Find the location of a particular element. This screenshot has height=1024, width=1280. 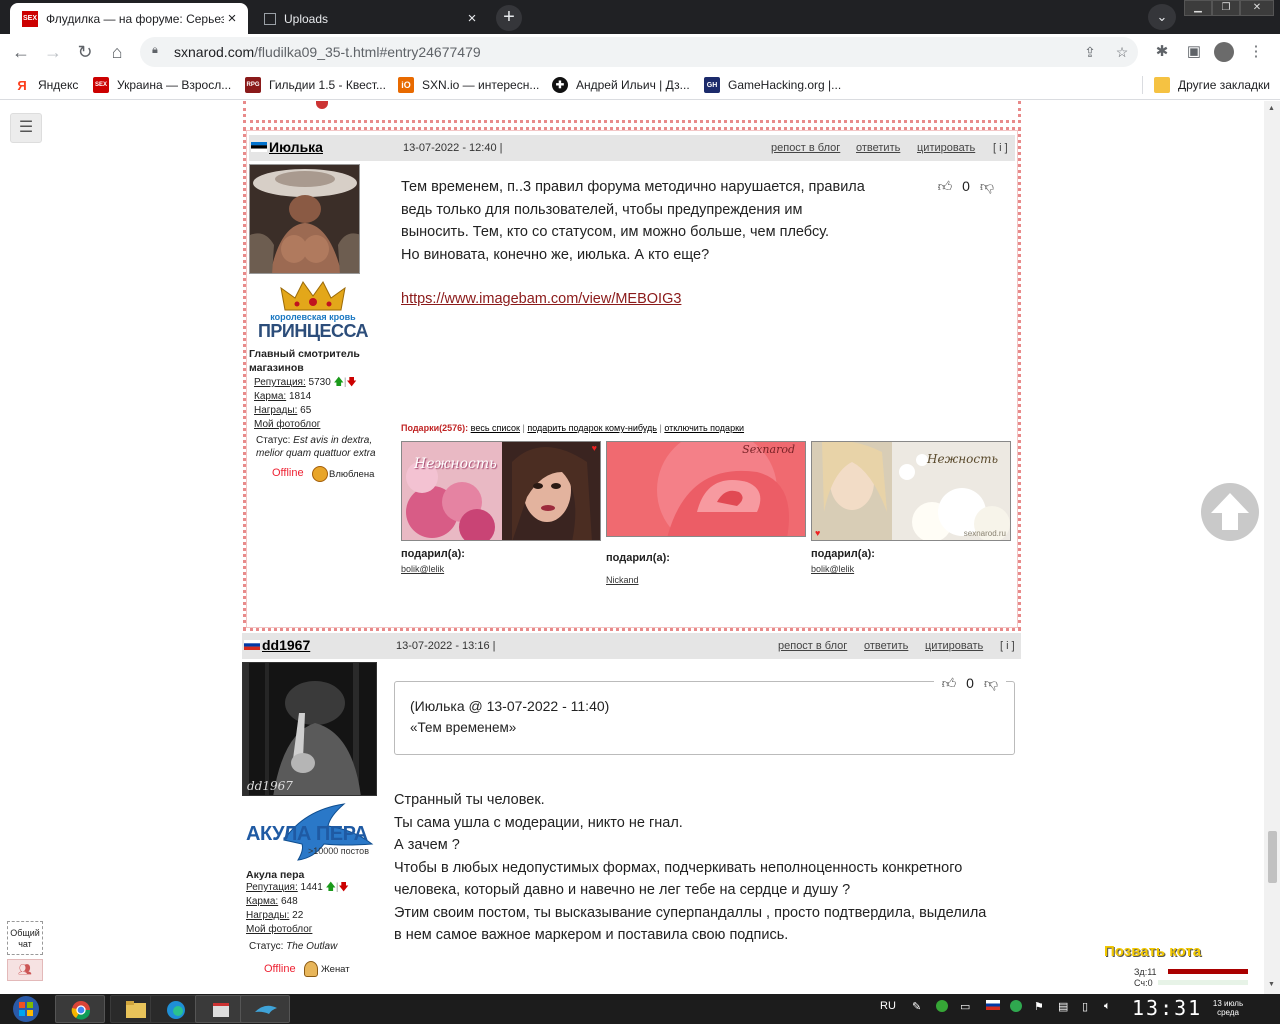

gift-give-link: подарить подарок кому-нибудь is located at coordinates (592, 428).